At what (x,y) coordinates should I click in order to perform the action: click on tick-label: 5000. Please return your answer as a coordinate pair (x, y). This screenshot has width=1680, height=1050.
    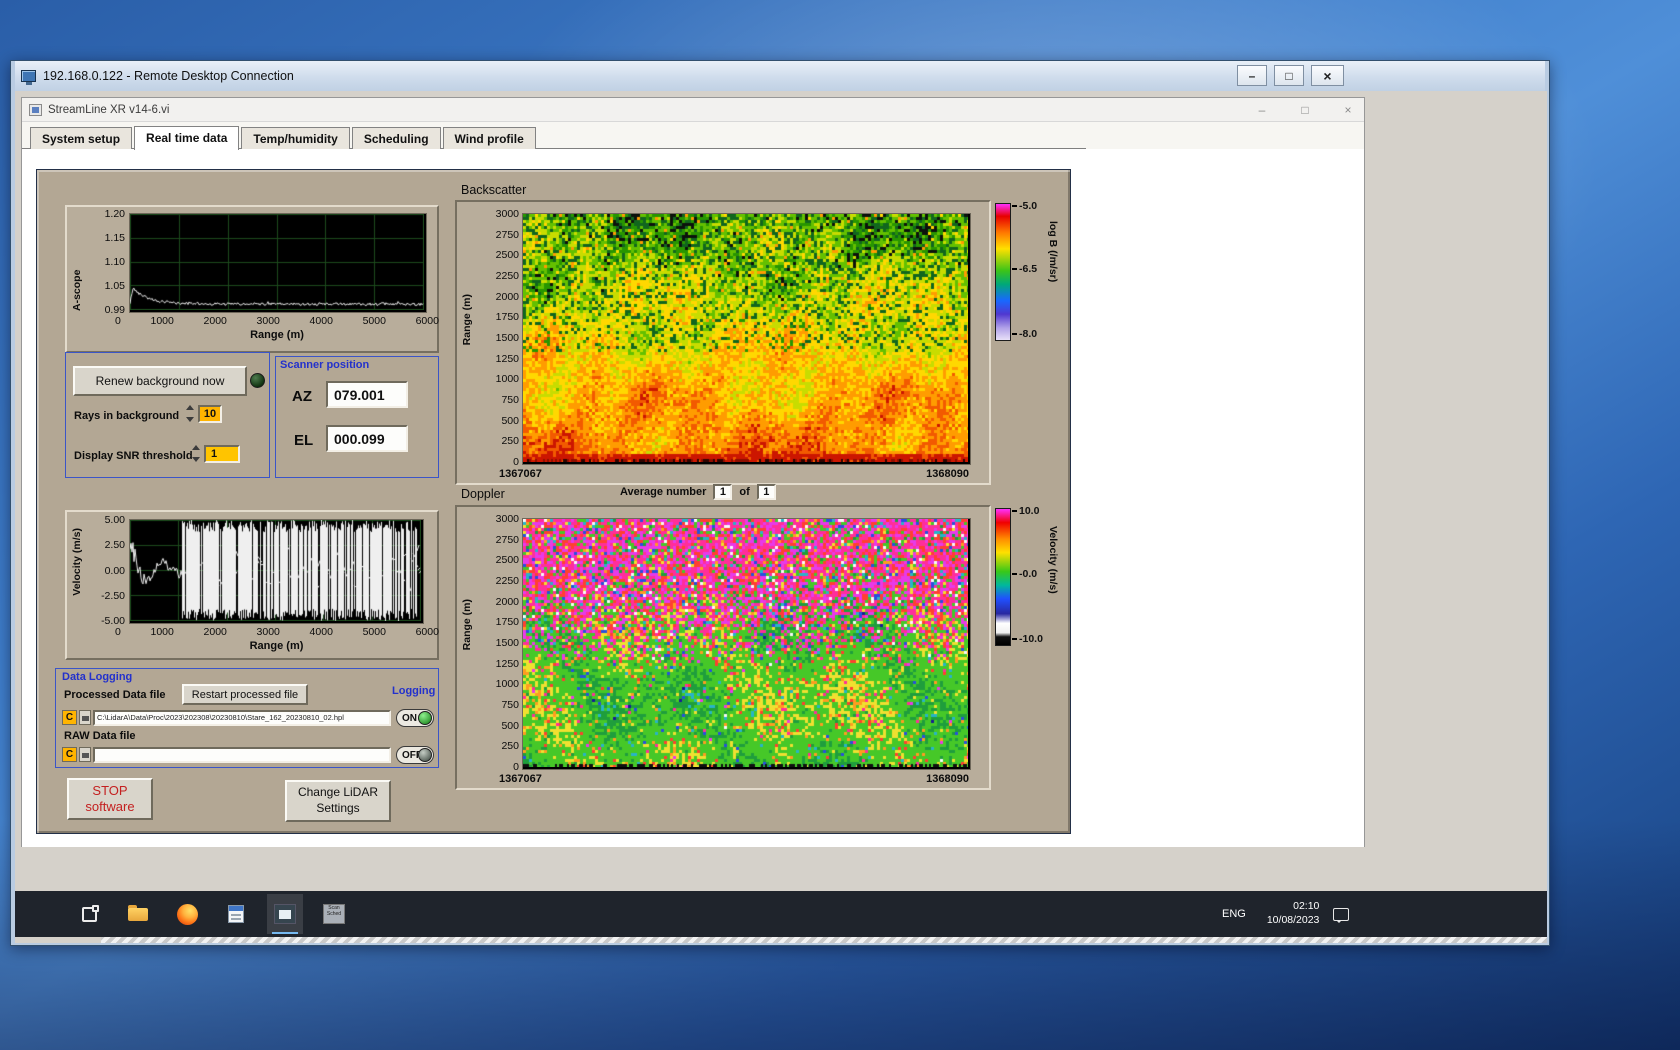
    Looking at the image, I should click on (374, 321).